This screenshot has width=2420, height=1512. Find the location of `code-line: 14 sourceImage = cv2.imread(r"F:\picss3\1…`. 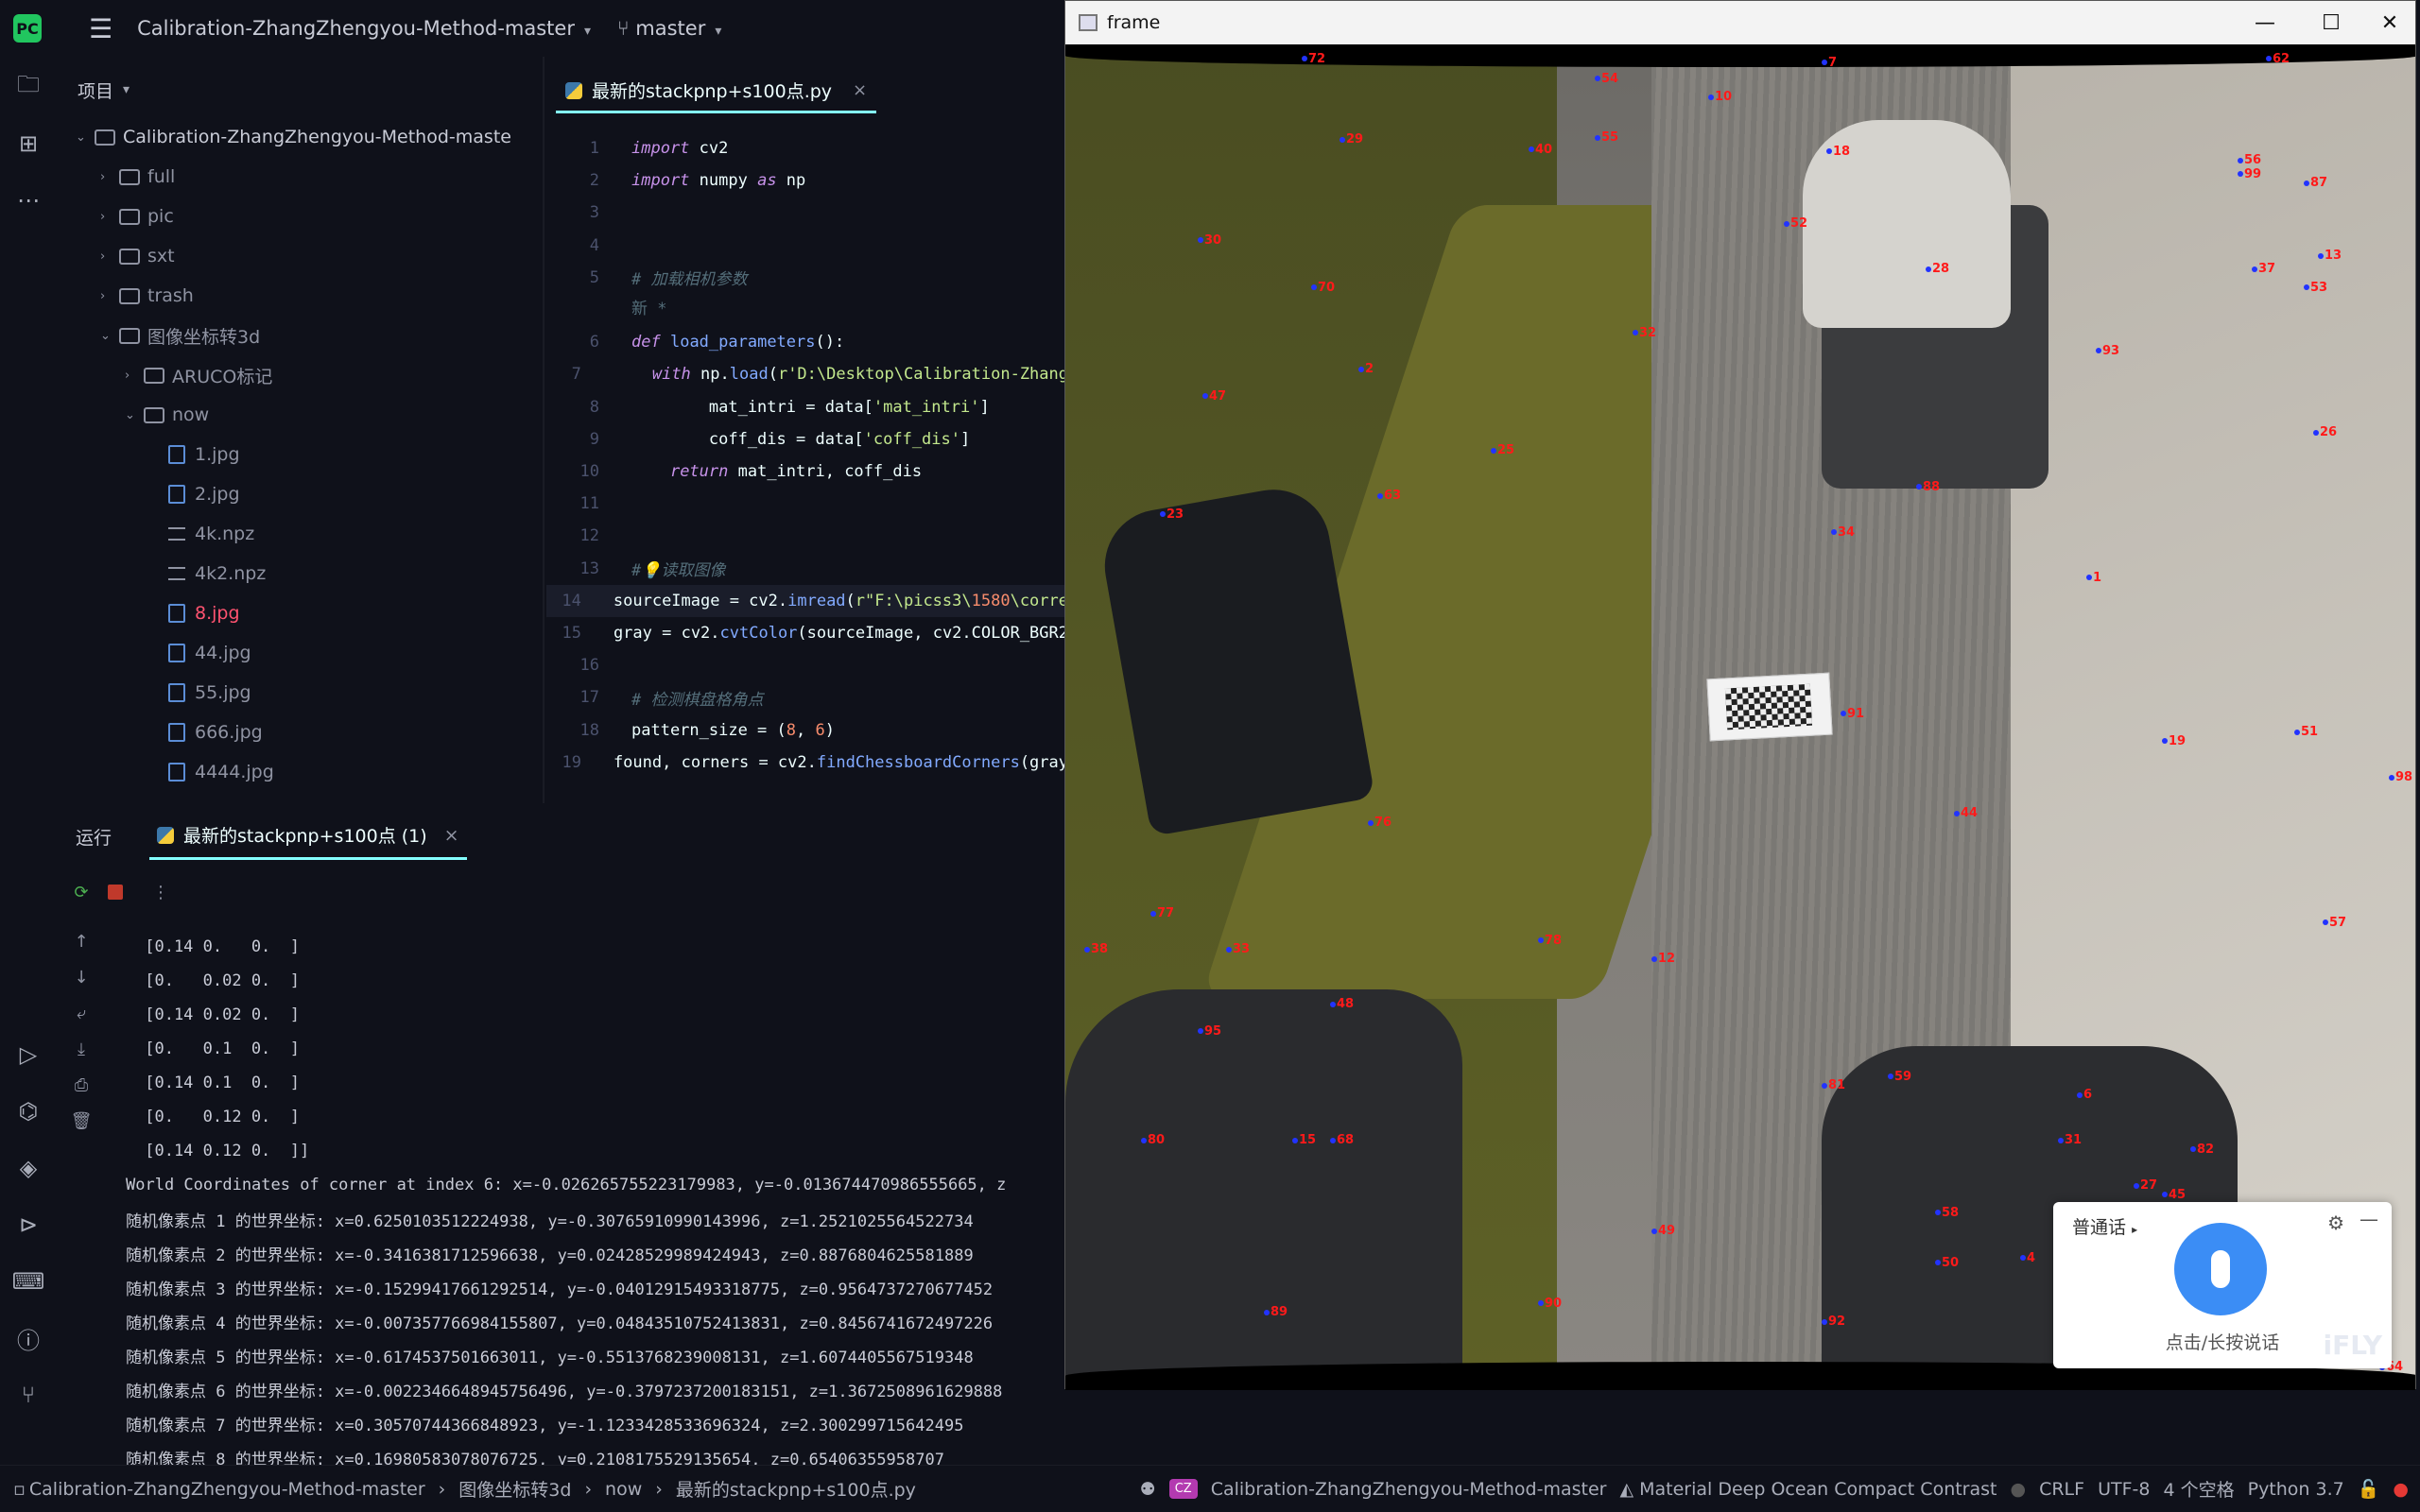

code-line: 14 sourceImage = cv2.imread(r"F:\picss3\1… is located at coordinates (807, 600).